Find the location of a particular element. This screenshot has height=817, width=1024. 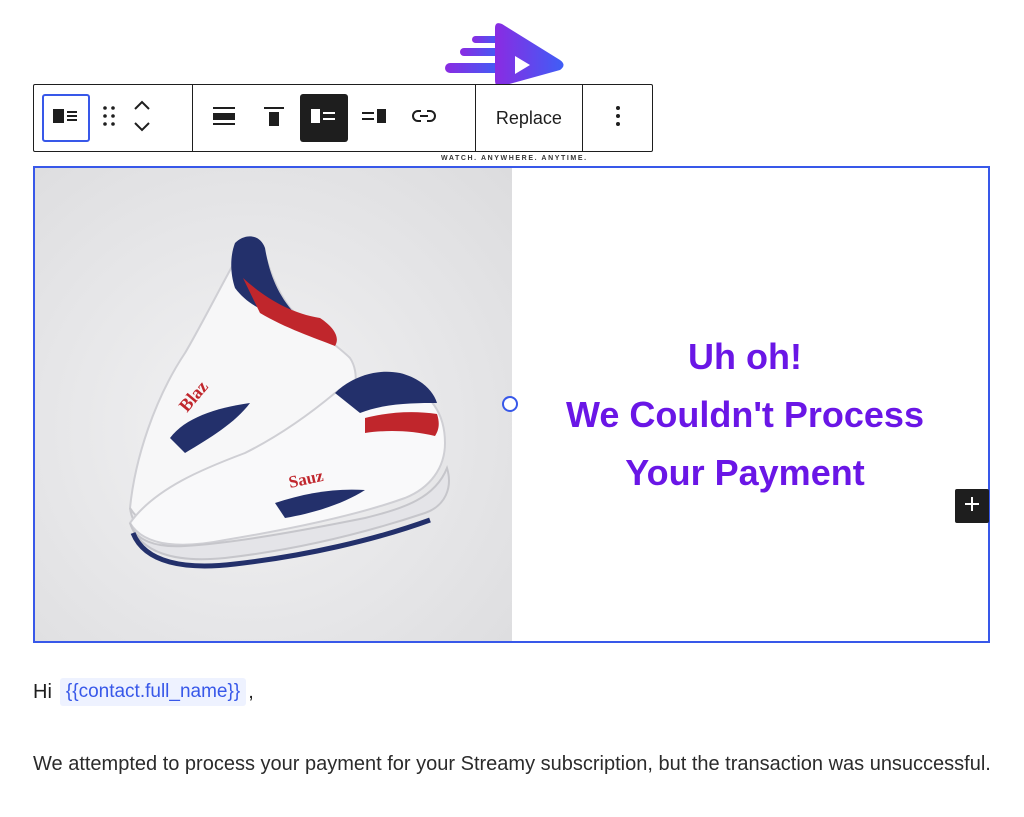

vertical-align-top-icon is located at coordinates (274, 118).